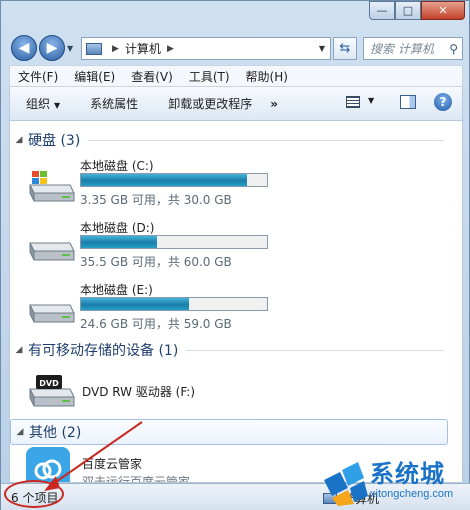  I want to click on watermark-logo-icon, so click(346, 484).